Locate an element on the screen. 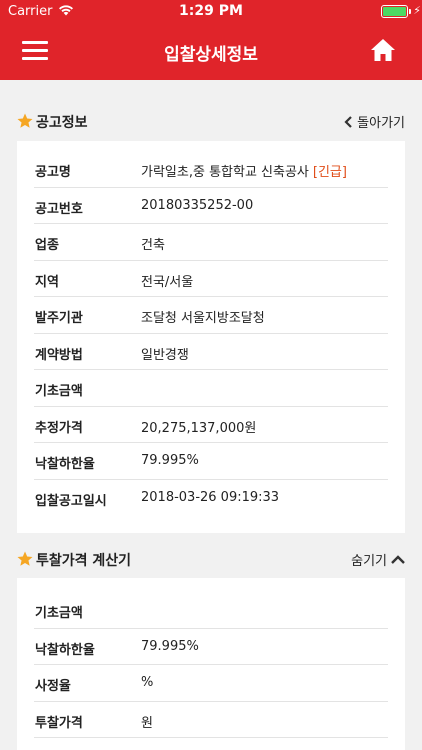 This screenshot has height=750, width=422. row-label: 발주기관 is located at coordinates (59, 318).